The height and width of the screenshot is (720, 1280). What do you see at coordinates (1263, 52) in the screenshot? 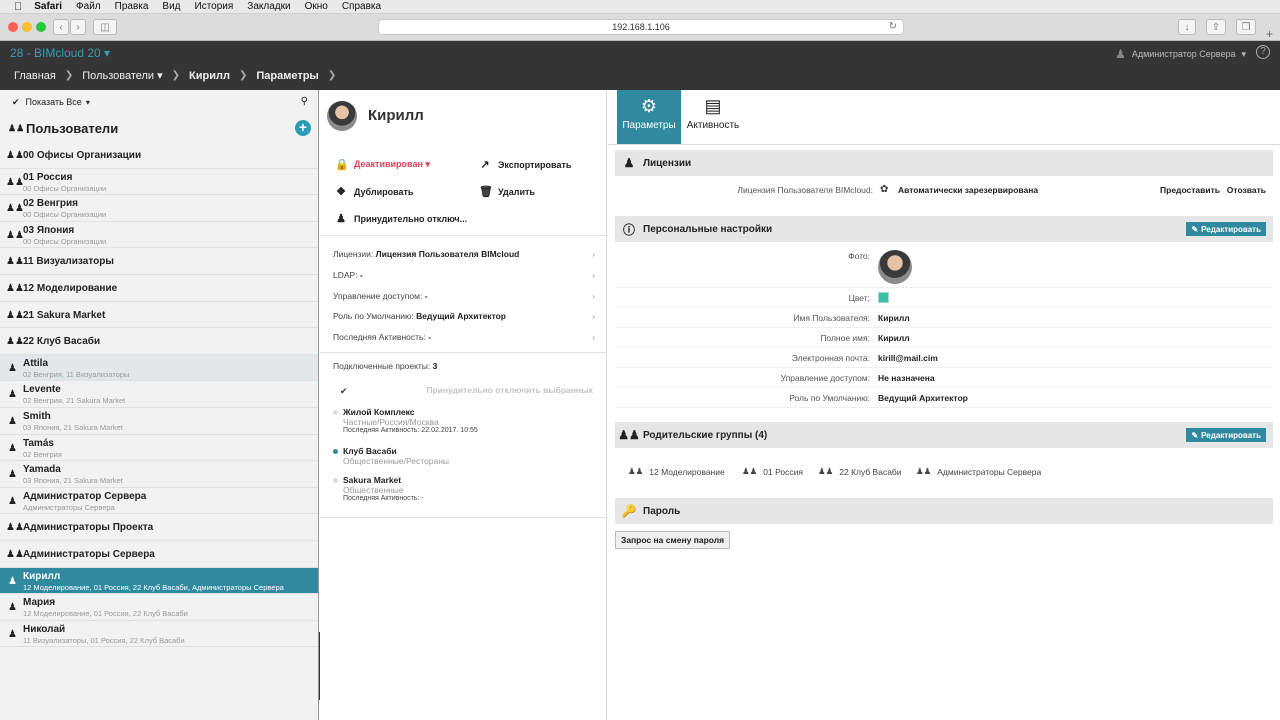
I see `help-icon: ?` at bounding box center [1263, 52].